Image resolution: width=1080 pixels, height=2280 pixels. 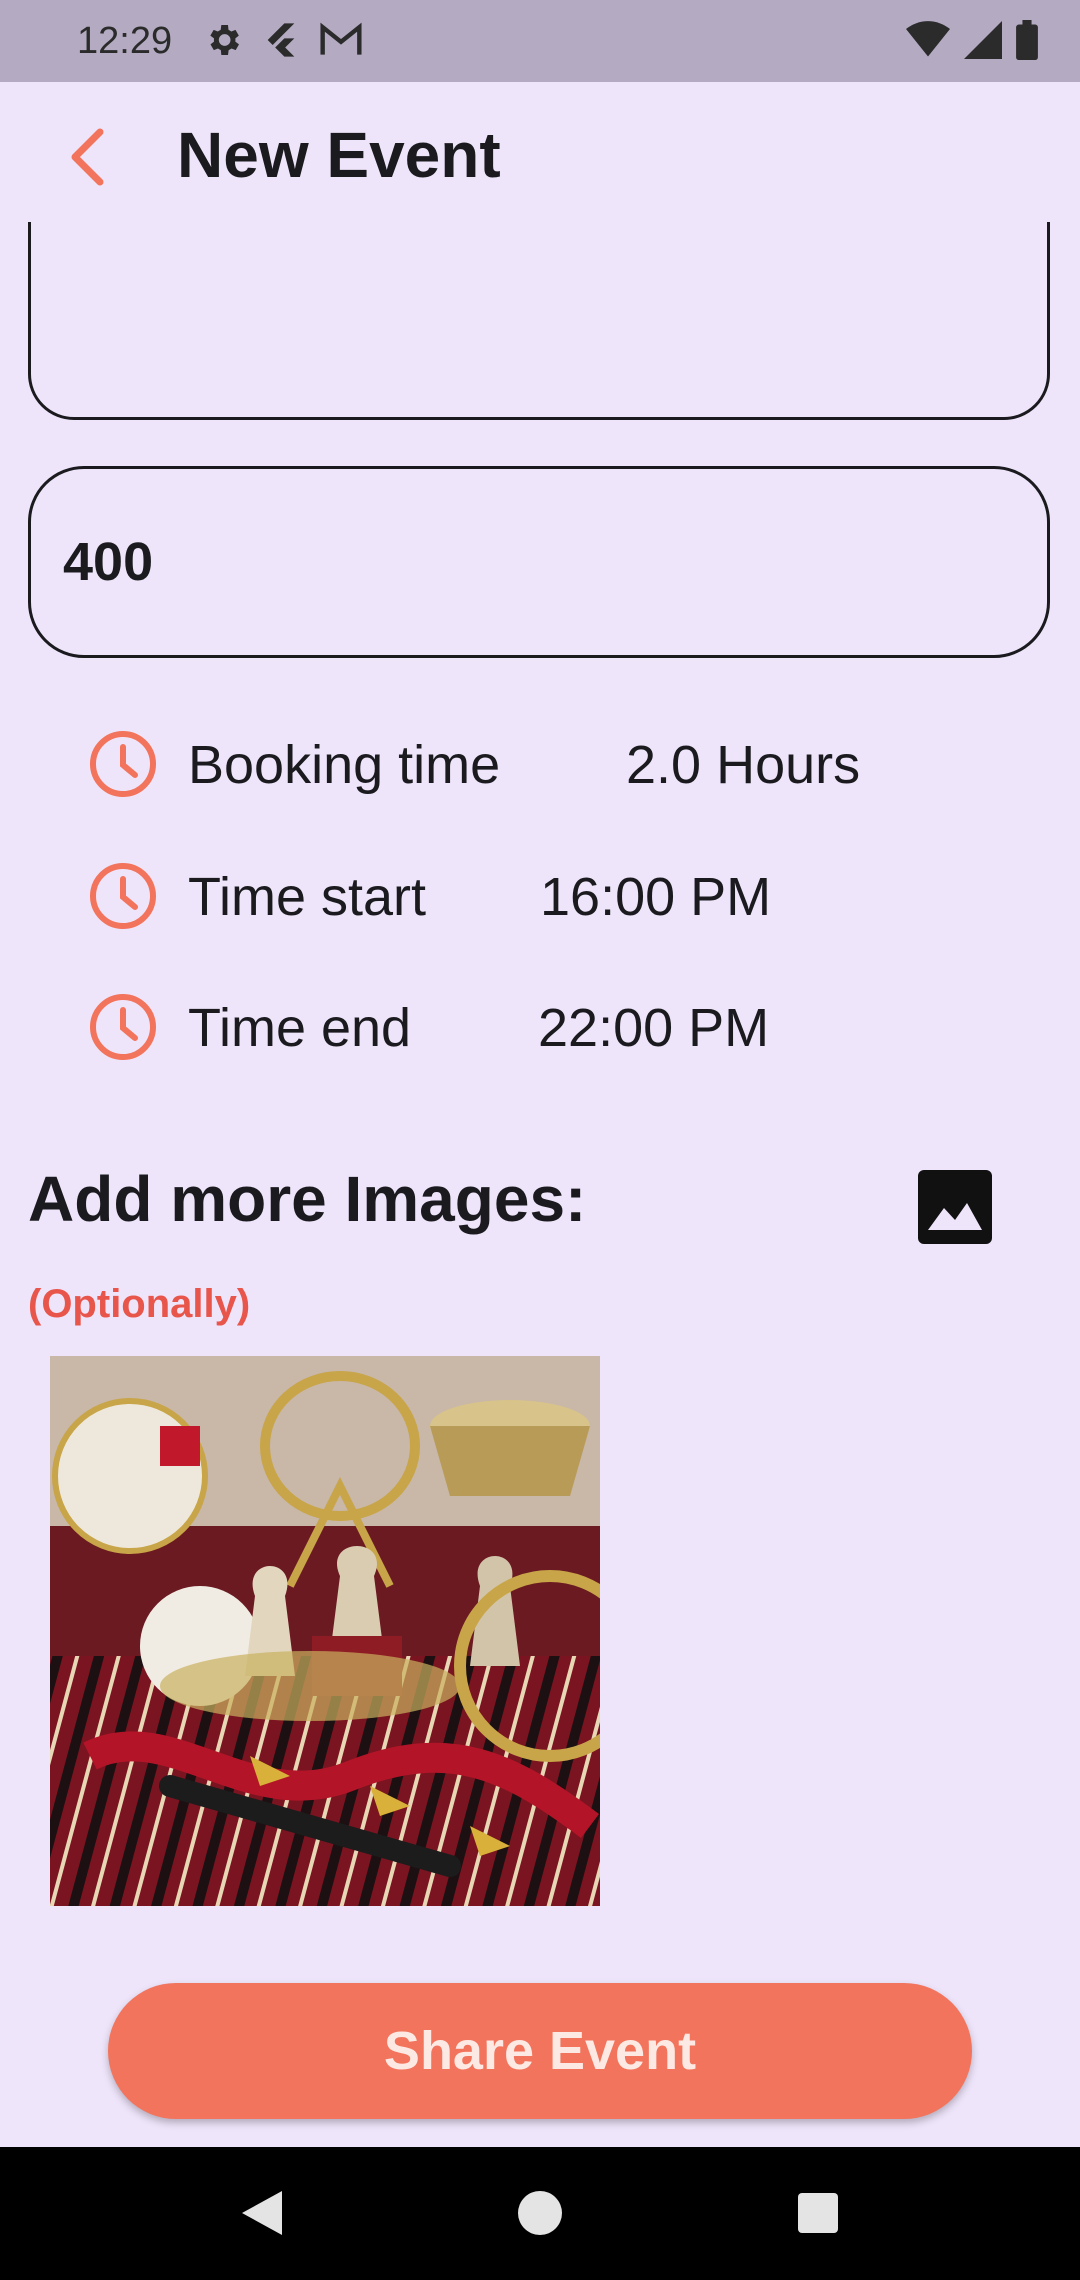 I want to click on time-end-row: Time end 22:00 PM, so click(x=538, y=1027).